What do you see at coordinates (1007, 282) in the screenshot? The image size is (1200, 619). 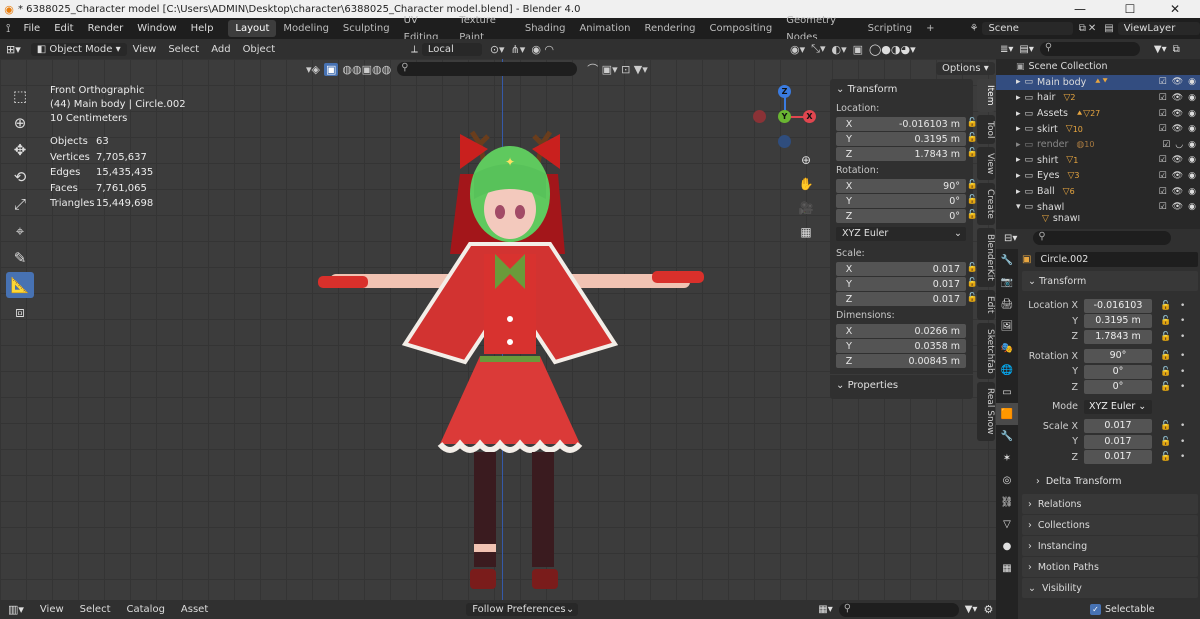 I see `render-tab-icon: 📷` at bounding box center [1007, 282].